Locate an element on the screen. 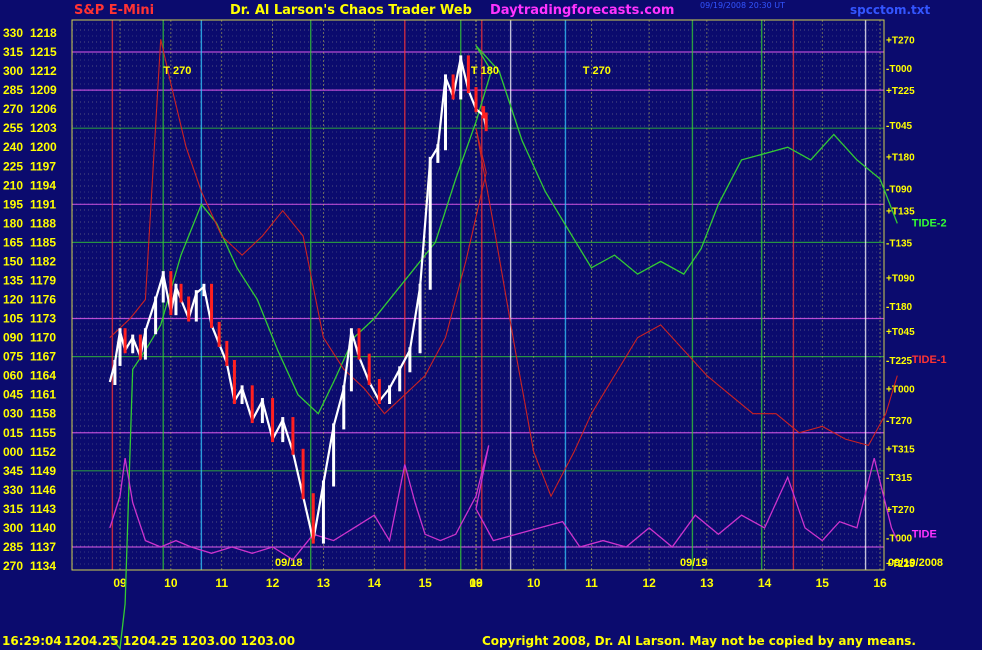 This screenshot has height=650, width=982. x-axis-hour-label: 10 is located at coordinates (534, 583).